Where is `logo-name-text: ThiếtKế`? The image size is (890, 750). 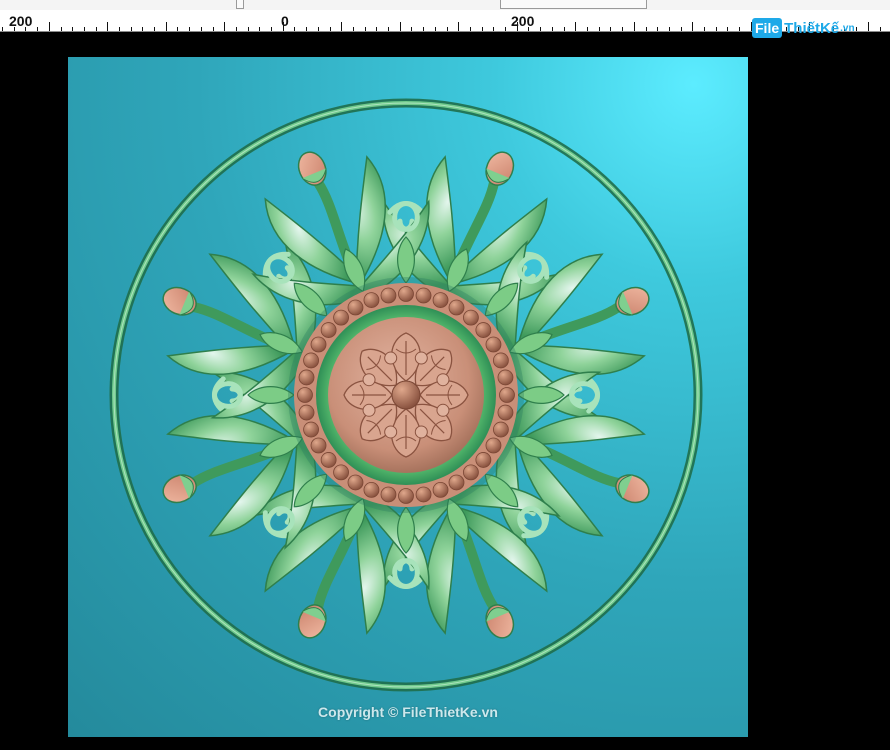
logo-name-text: ThiếtKế is located at coordinates (812, 28).